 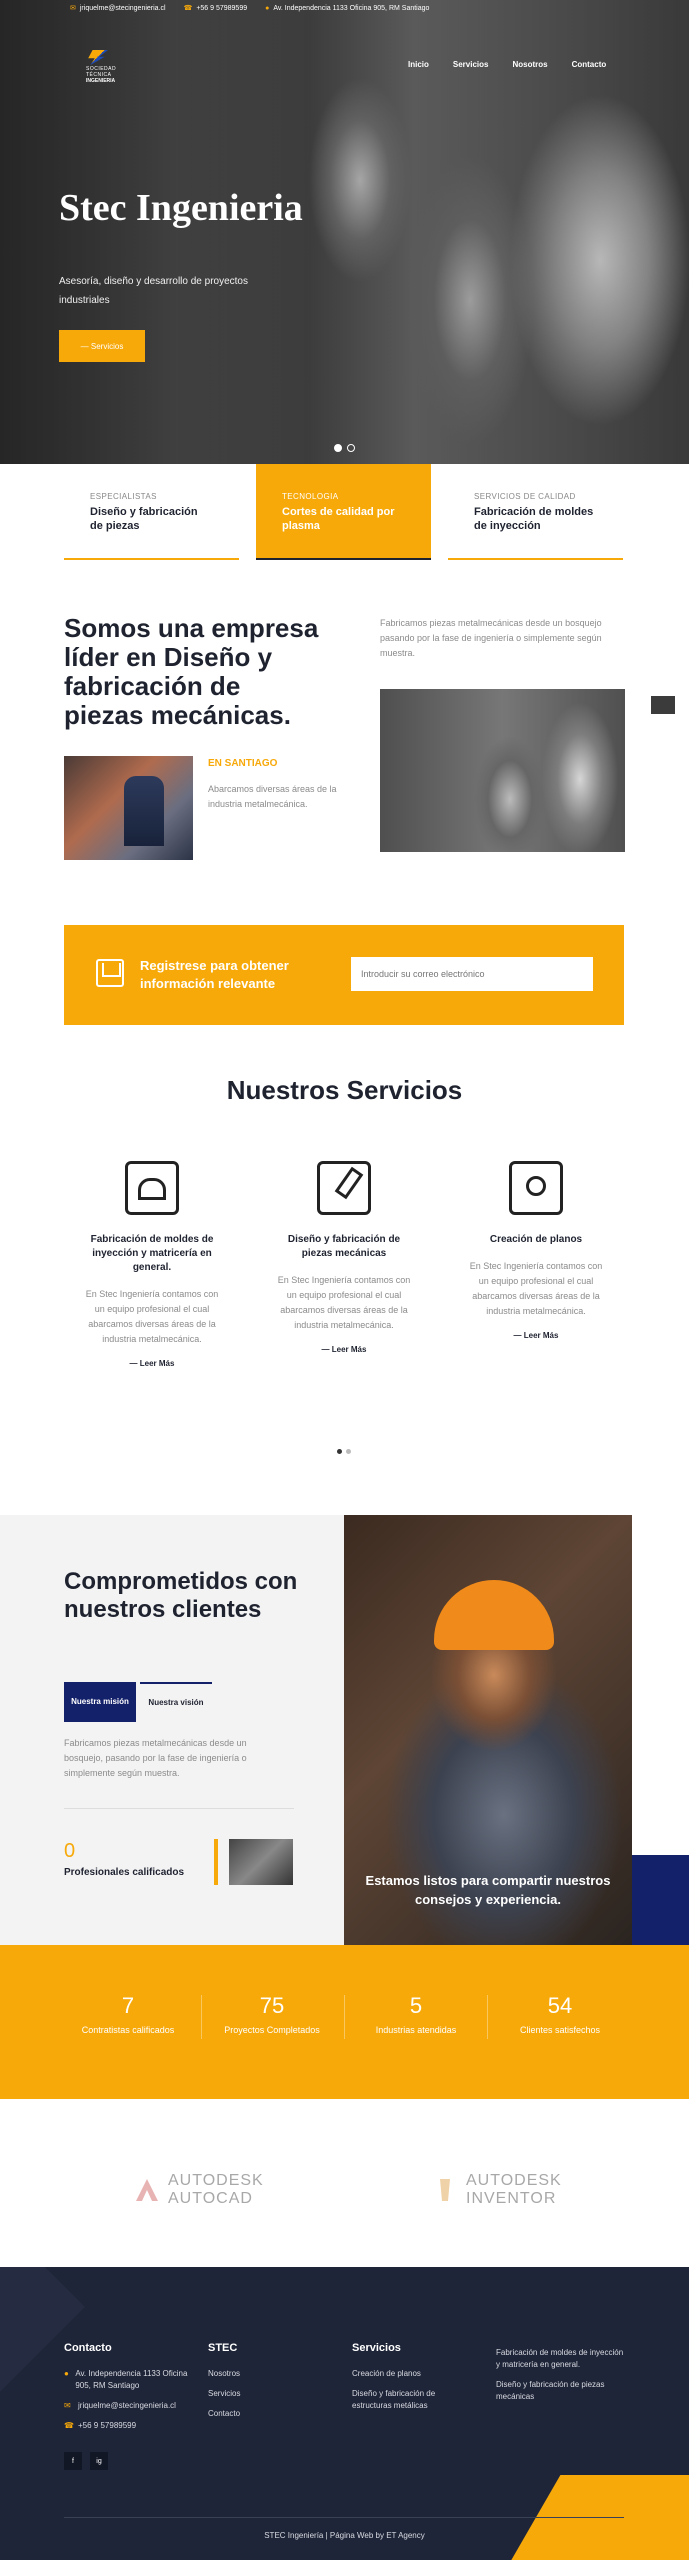 I want to click on main-nav: Inicio Servicios Nosotros Contacto, so click(x=507, y=64).